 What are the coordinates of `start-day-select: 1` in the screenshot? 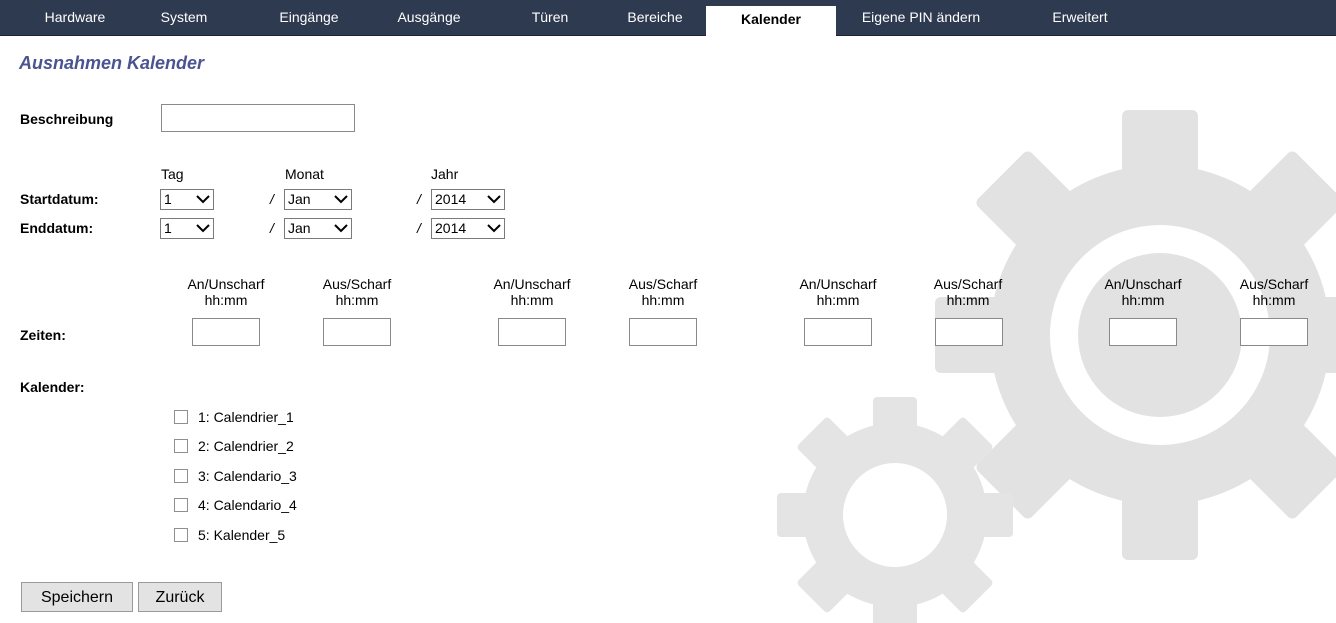 It's located at (187, 199).